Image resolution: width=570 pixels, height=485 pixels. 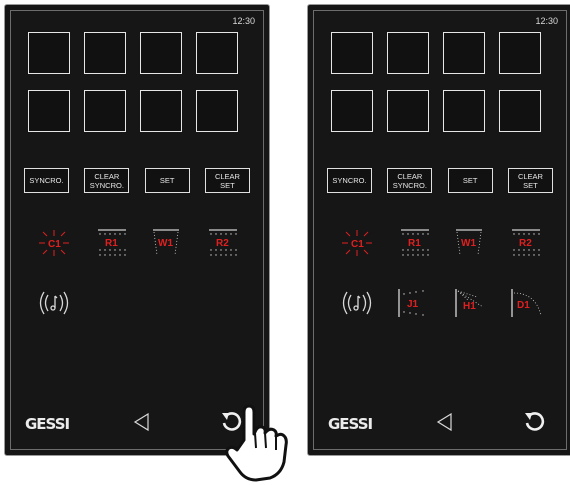 I want to click on reload-icon, so click(x=534, y=421).